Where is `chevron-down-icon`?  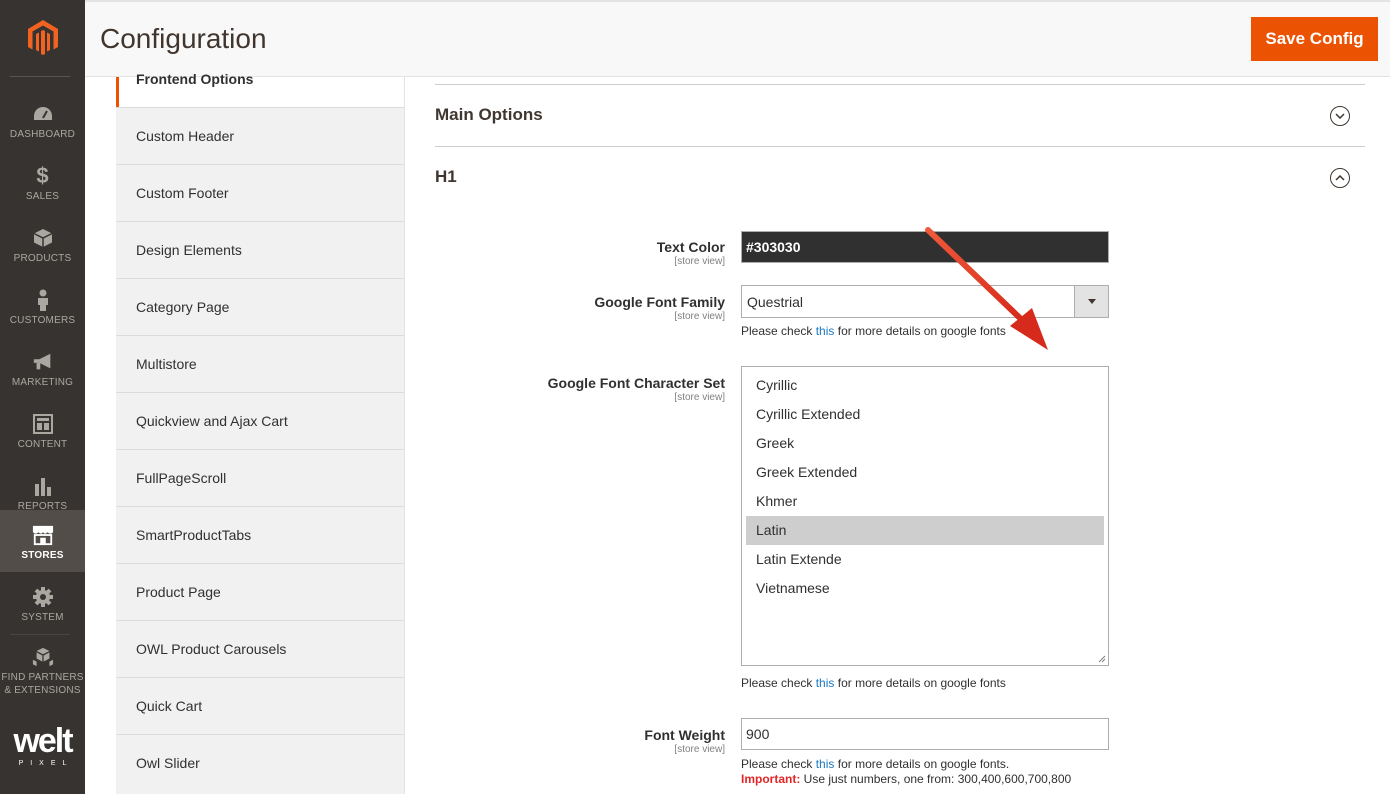
chevron-down-icon is located at coordinates (1340, 116).